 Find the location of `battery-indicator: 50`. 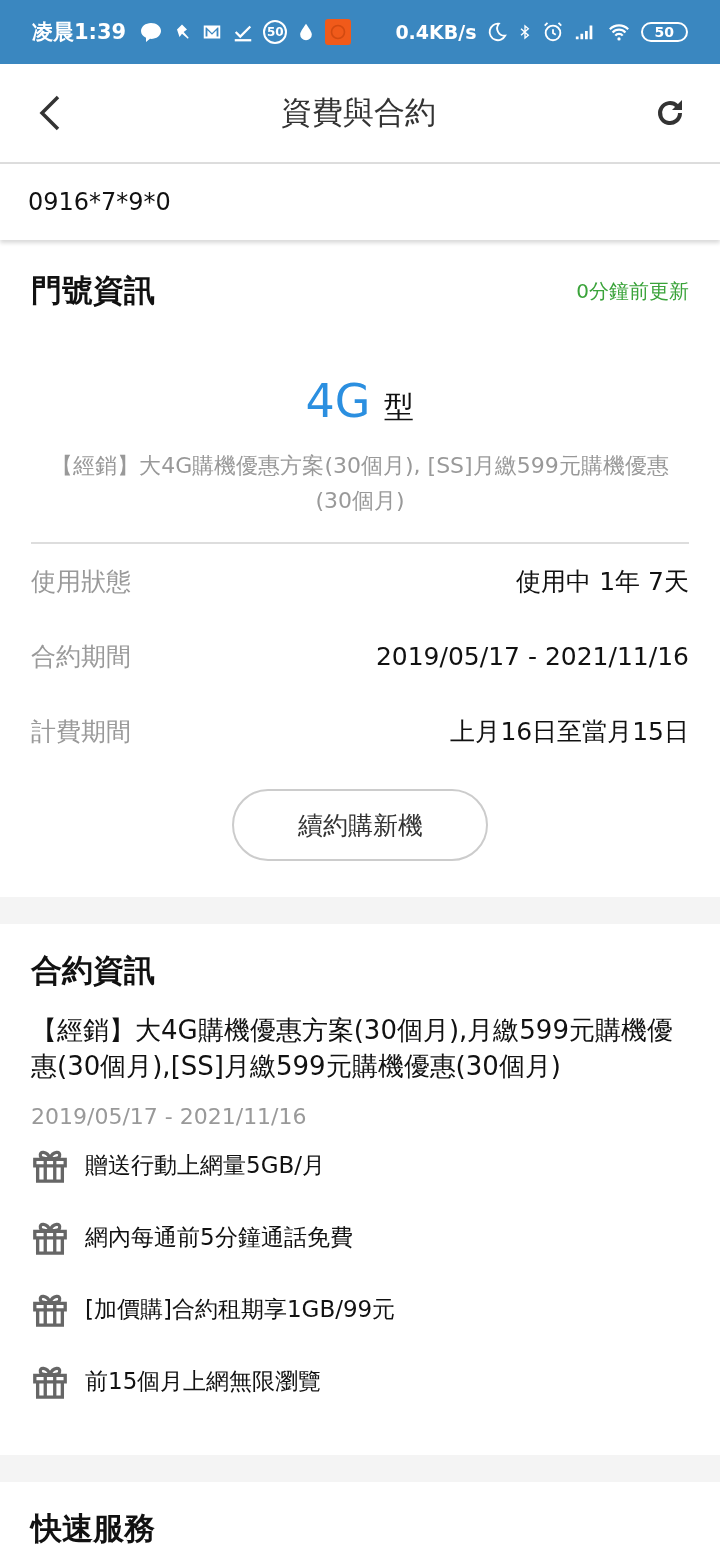

battery-indicator: 50 is located at coordinates (664, 32).